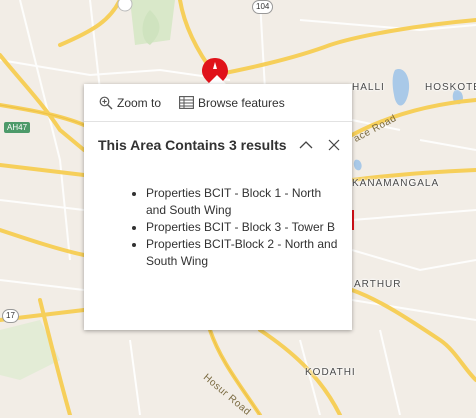 The height and width of the screenshot is (418, 476). I want to click on map-marker-circle, so click(125, 6).